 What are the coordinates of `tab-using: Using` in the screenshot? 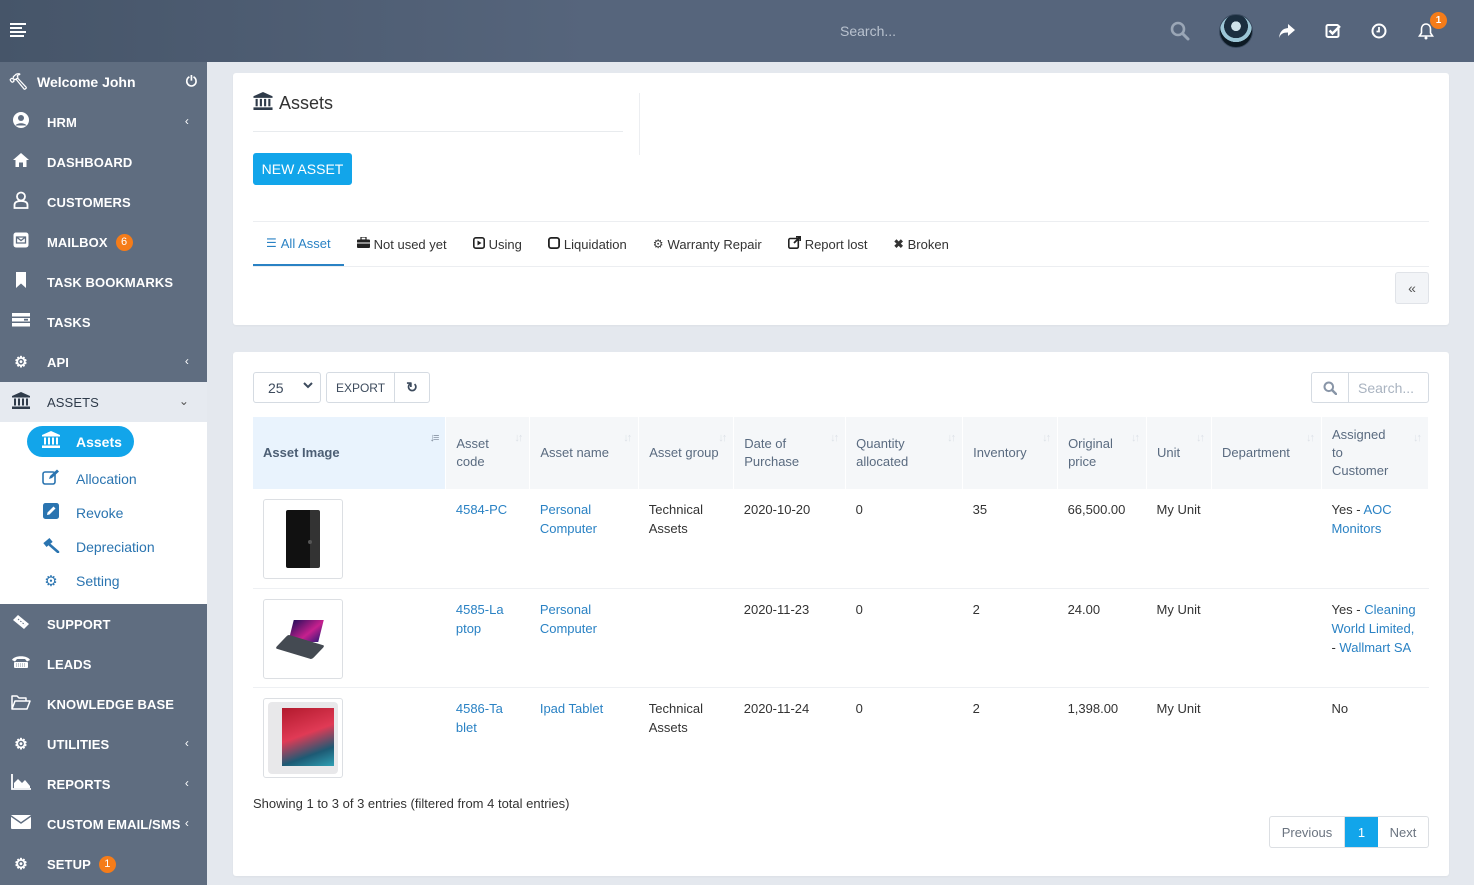 It's located at (497, 244).